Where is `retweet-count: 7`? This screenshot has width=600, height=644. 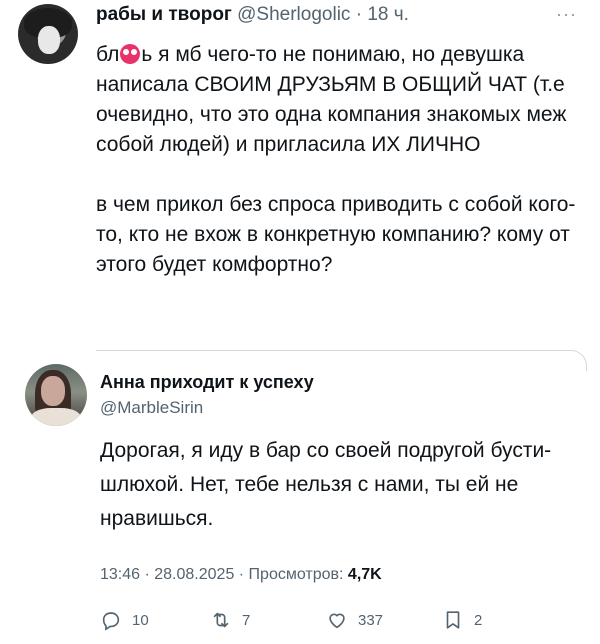
retweet-count: 7 is located at coordinates (246, 620).